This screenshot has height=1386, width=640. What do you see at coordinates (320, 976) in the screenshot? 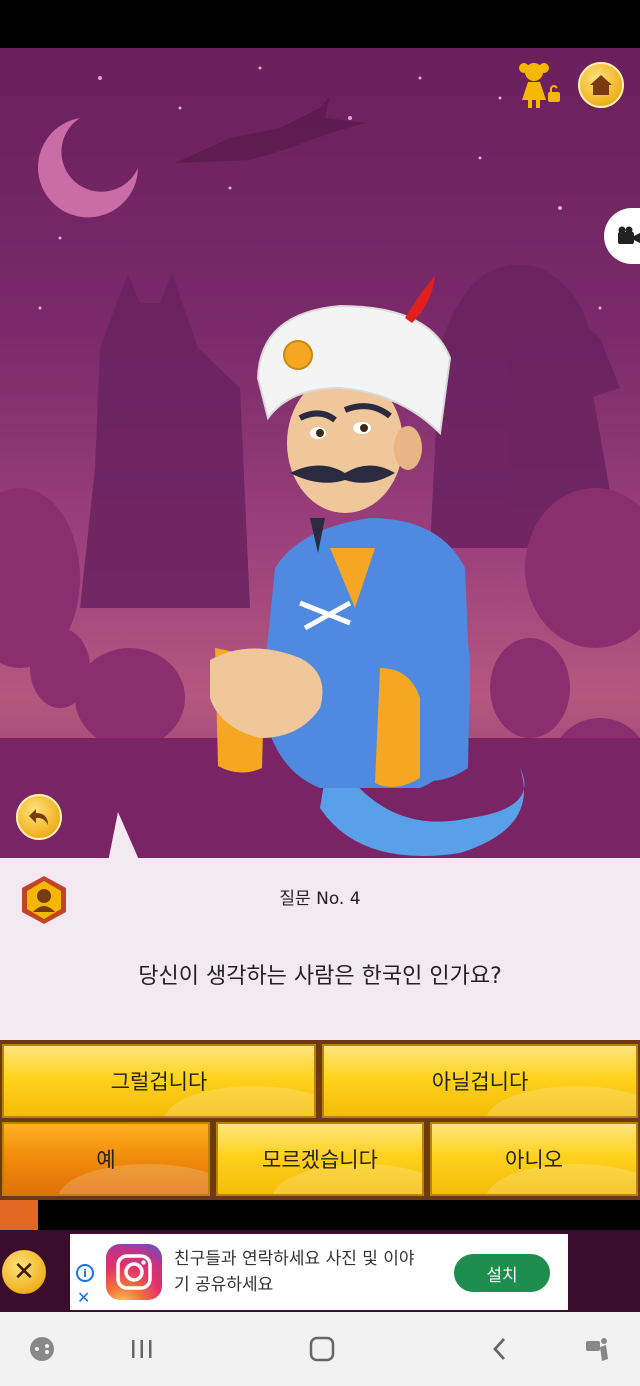
I see `question-text: 당신이 생각하는 사람은 한국인 인가요?` at bounding box center [320, 976].